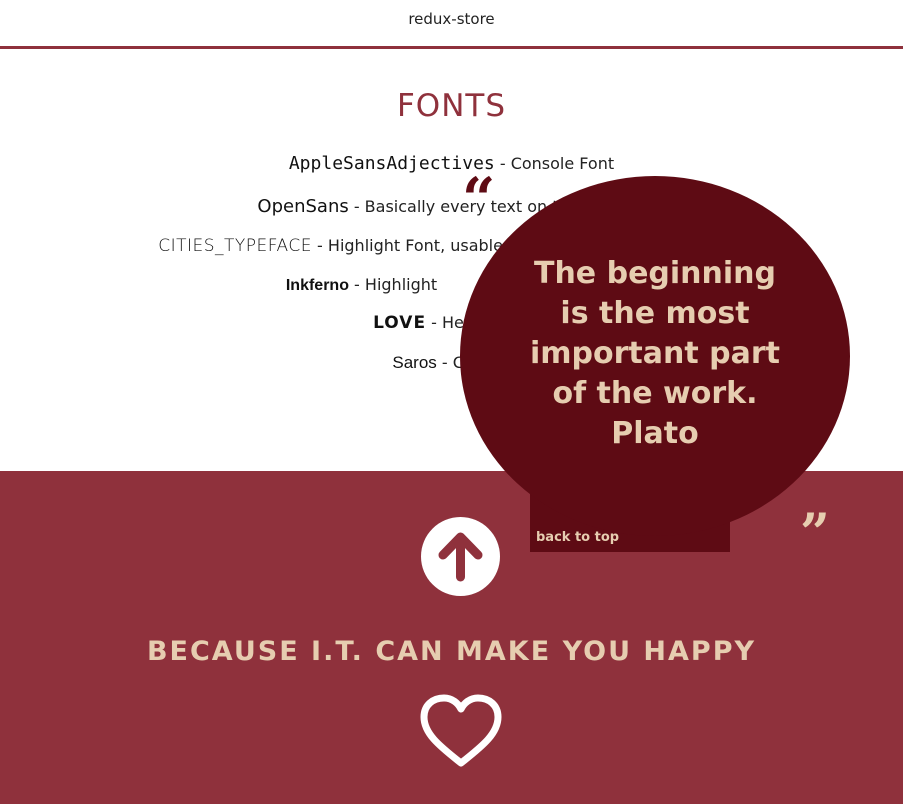 The image size is (903, 804). Describe the element at coordinates (655, 433) in the screenshot. I see `quote-author: Plato` at that location.